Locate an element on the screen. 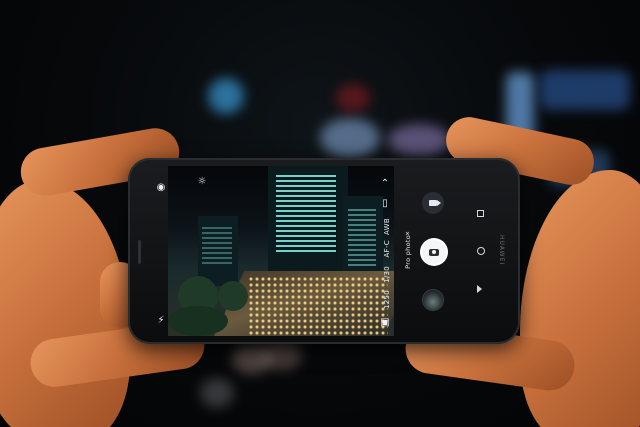  gallery-thumbnail is located at coordinates (433, 300).